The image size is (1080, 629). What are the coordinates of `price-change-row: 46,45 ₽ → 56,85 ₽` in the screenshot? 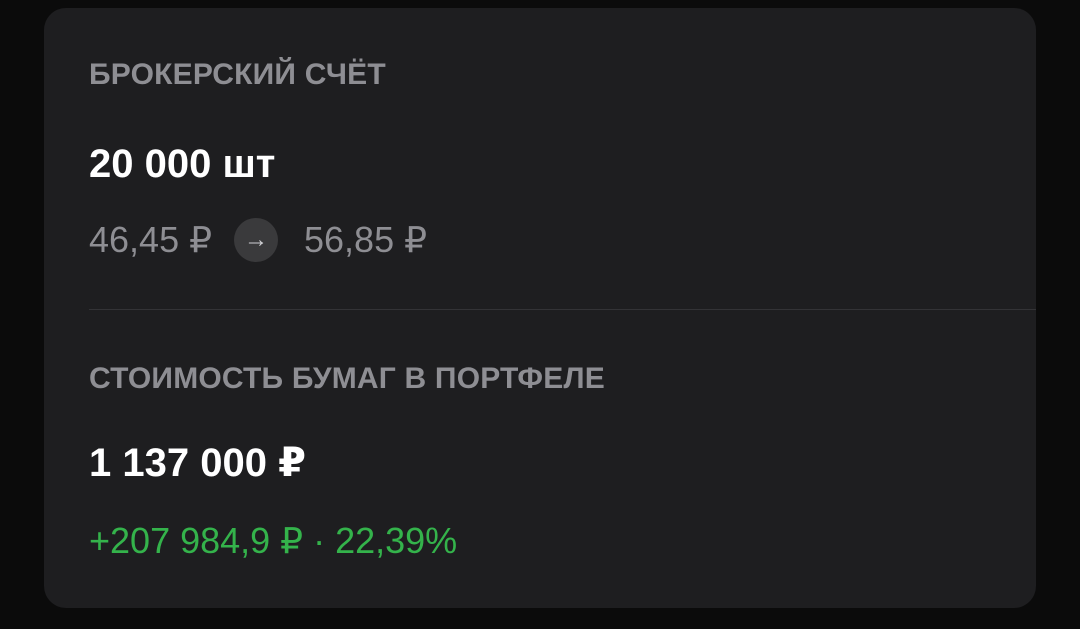 It's located at (258, 240).